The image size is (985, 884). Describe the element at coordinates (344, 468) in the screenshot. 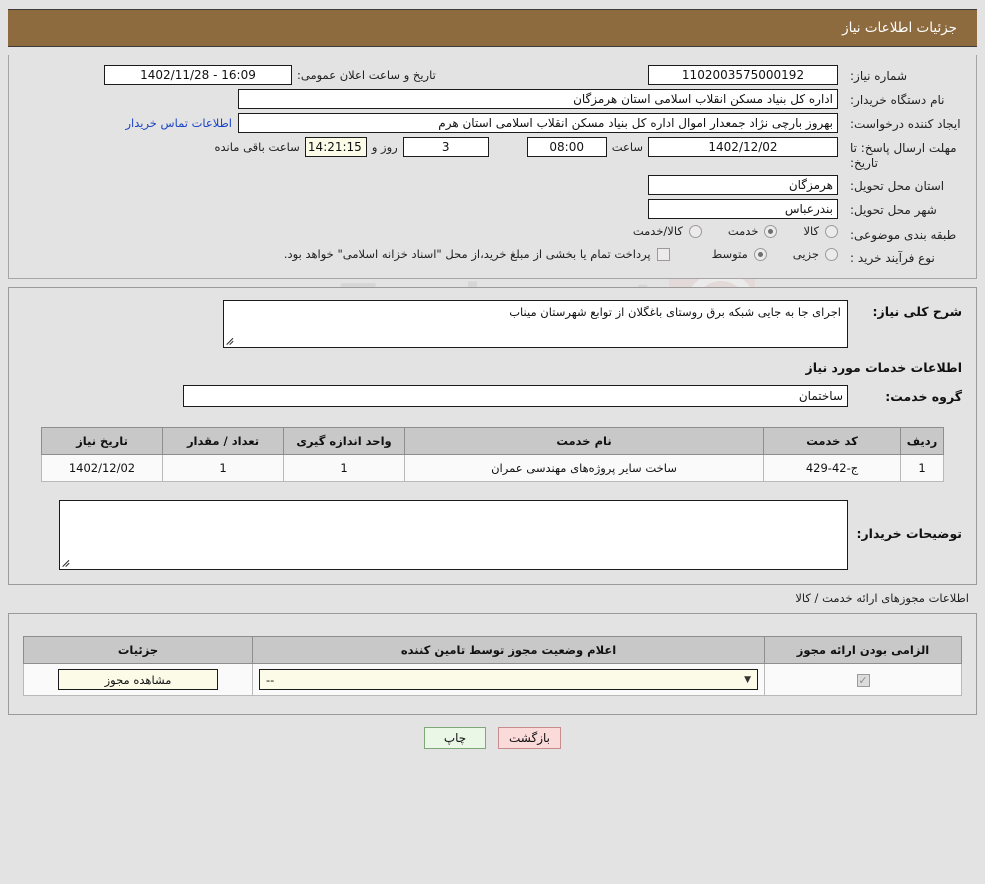

I see `cell-unit: 1` at that location.